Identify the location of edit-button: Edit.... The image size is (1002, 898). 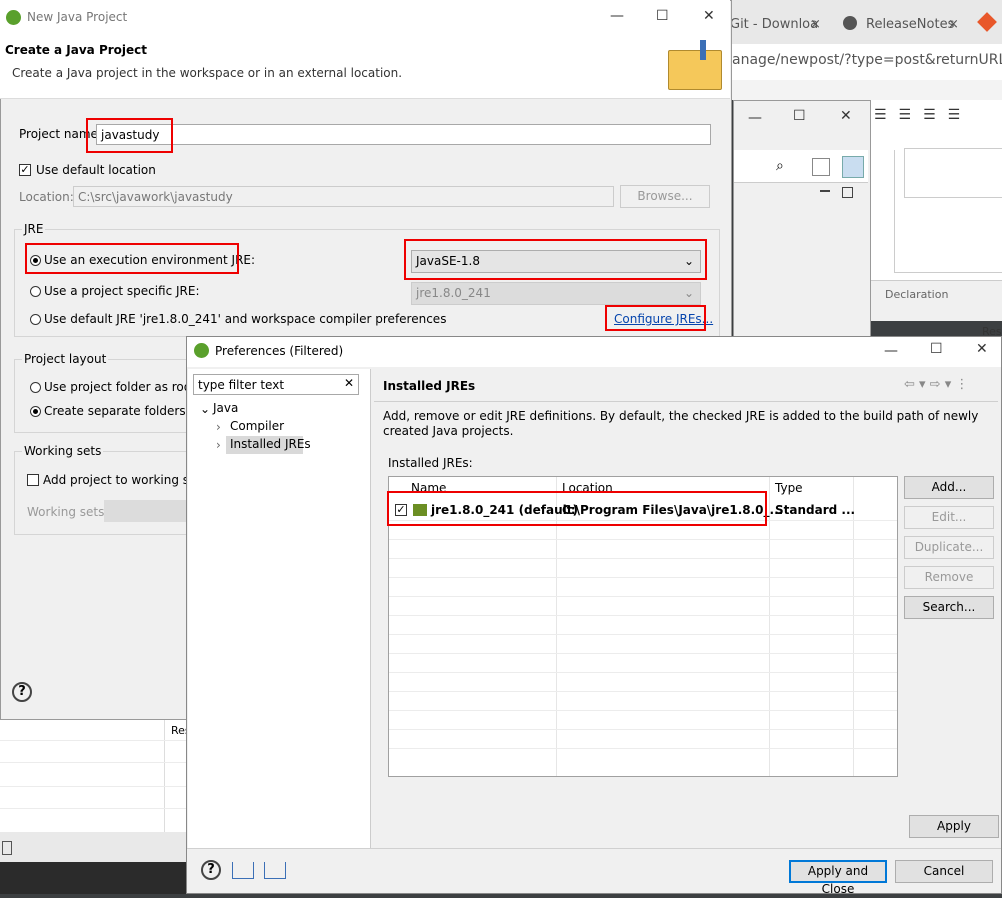
(949, 517).